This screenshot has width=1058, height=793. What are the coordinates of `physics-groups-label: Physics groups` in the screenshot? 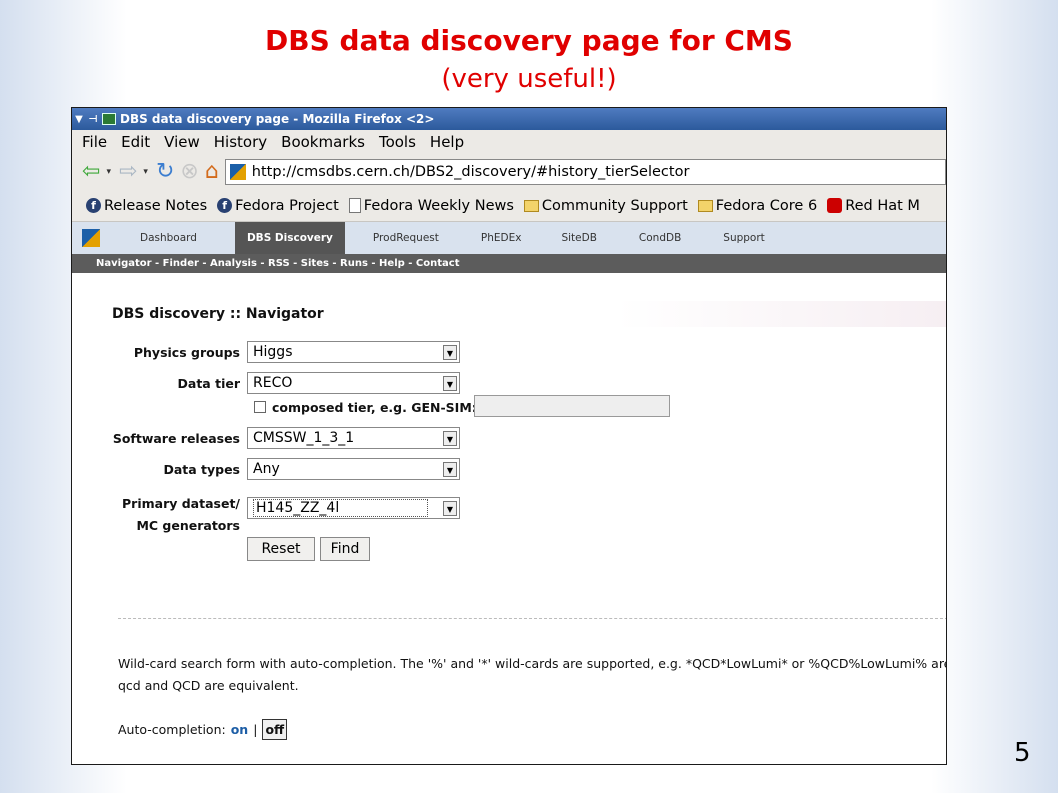 It's located at (186, 352).